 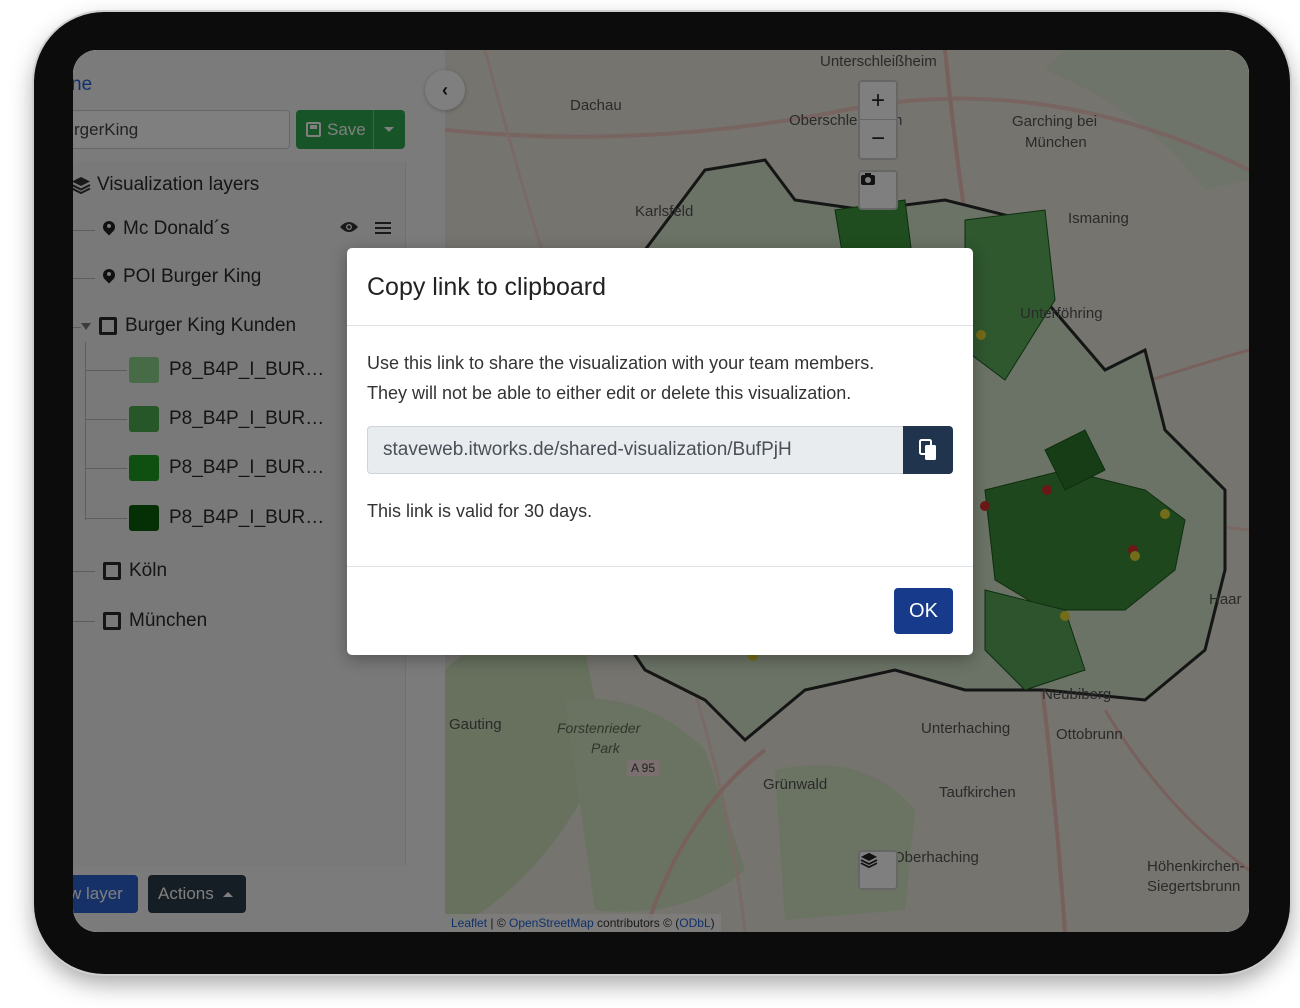 What do you see at coordinates (660, 287) in the screenshot?
I see `modal-title: Copy link to clipboard` at bounding box center [660, 287].